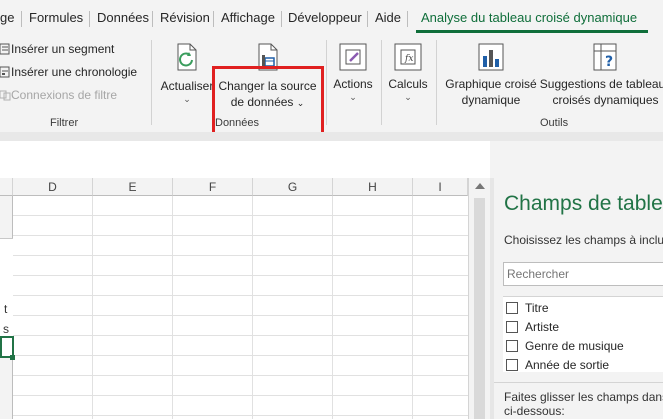 The height and width of the screenshot is (419, 663). I want to click on group-label-outils: Outils, so click(554, 123).